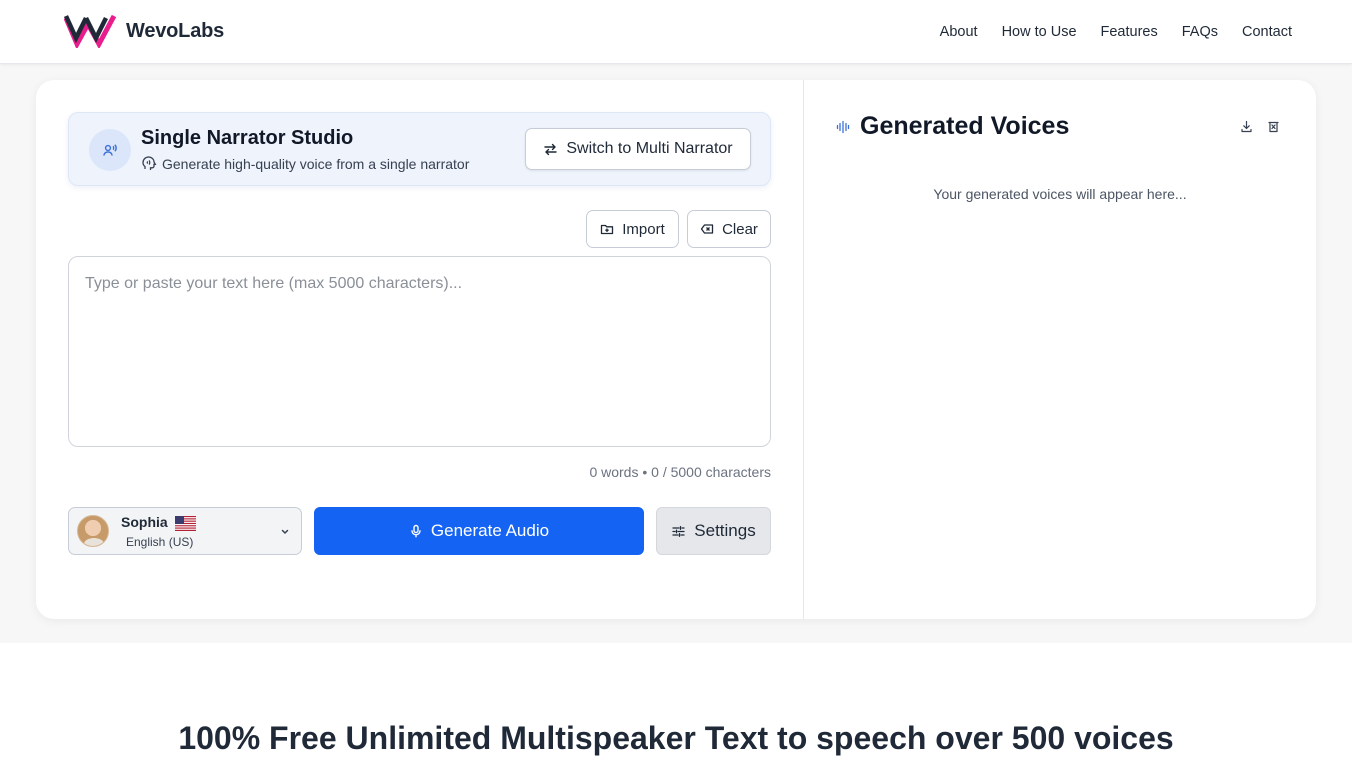 Image resolution: width=1352 pixels, height=760 pixels. What do you see at coordinates (803, 349) in the screenshot?
I see `panel-divider` at bounding box center [803, 349].